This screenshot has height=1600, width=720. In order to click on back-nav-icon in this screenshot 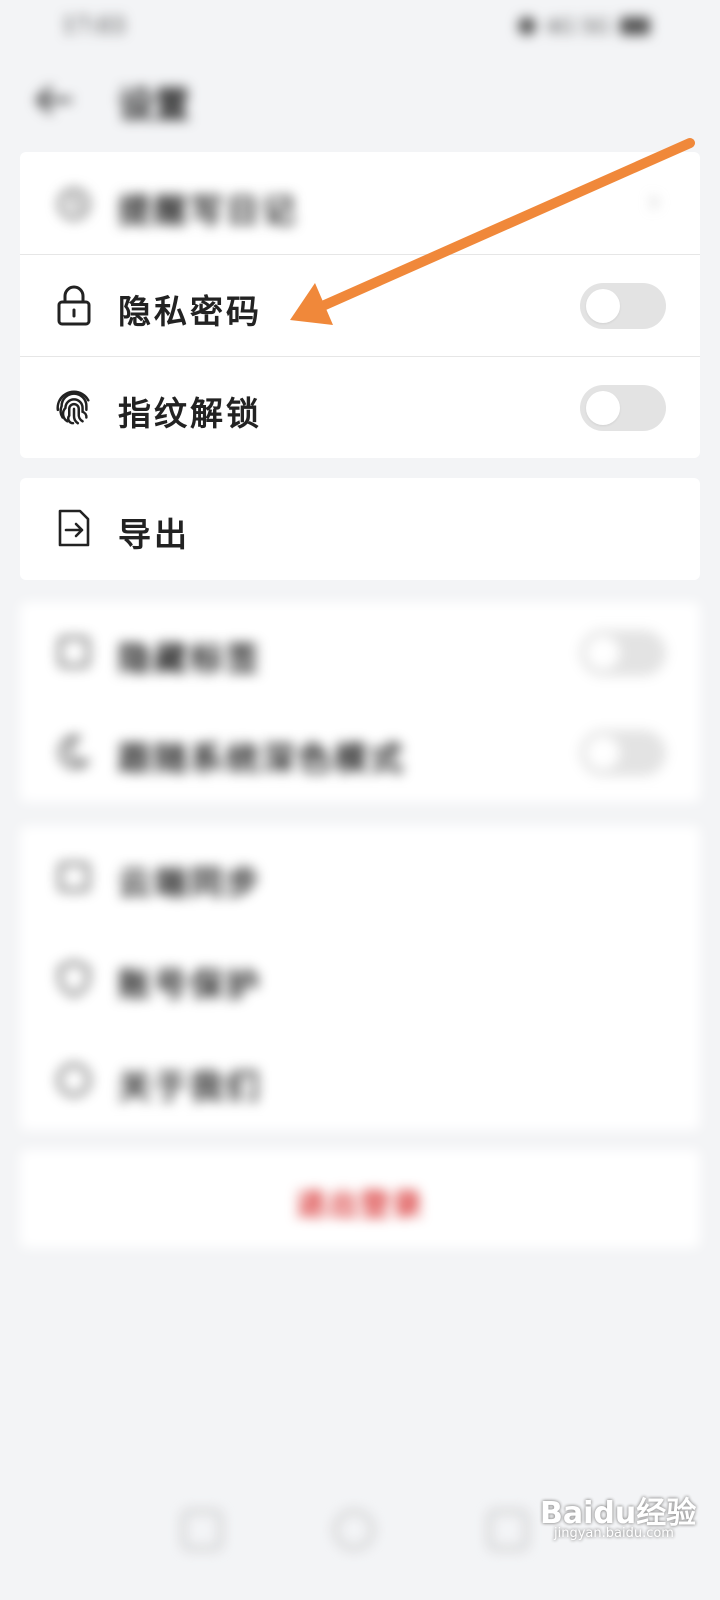, I will do `click(508, 1530)`.